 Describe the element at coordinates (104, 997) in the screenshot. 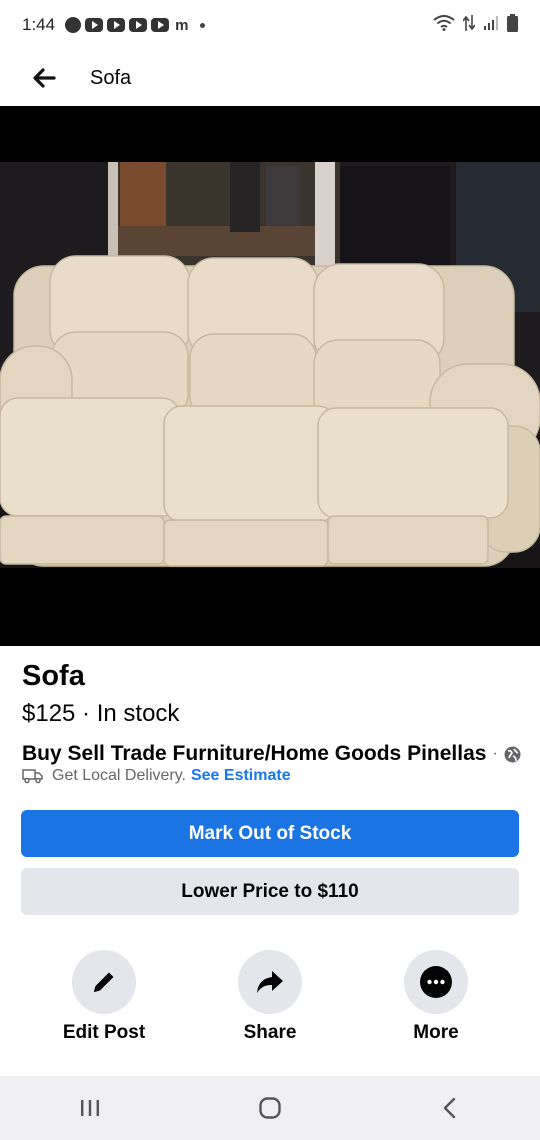

I see `edit-post-button: Edit Post` at that location.